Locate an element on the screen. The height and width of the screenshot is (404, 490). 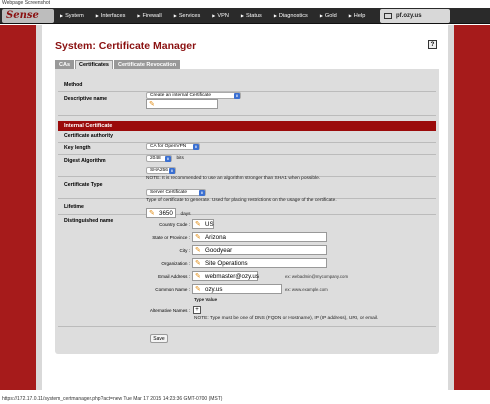
menu-firewall: ▶ Firewall is located at coordinates (149, 16).